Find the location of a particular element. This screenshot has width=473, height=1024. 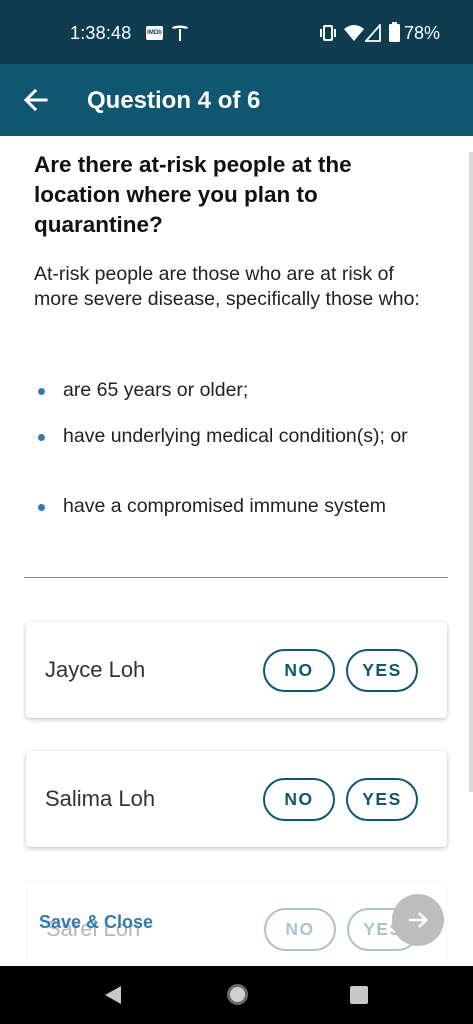

person-name: Jayce Loh is located at coordinates (95, 669).